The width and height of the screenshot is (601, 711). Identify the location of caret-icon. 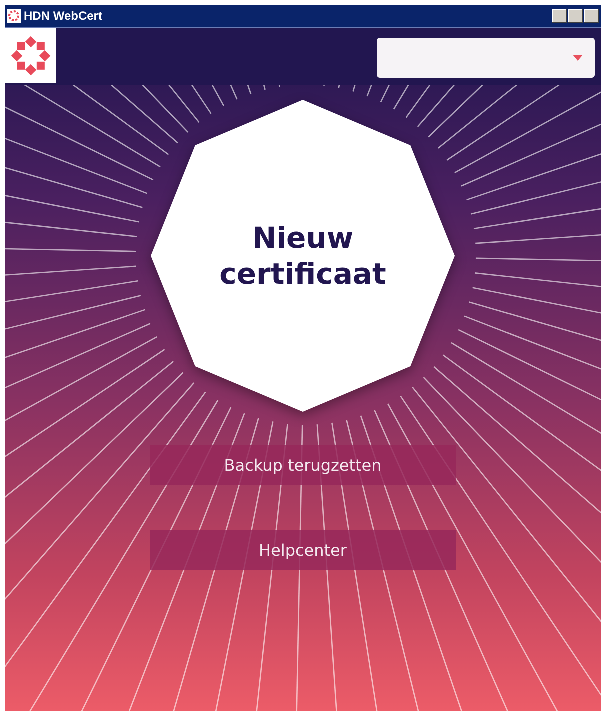
(578, 58).